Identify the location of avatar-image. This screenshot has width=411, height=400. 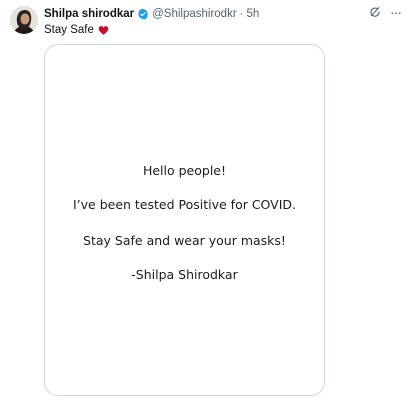
(24, 20).